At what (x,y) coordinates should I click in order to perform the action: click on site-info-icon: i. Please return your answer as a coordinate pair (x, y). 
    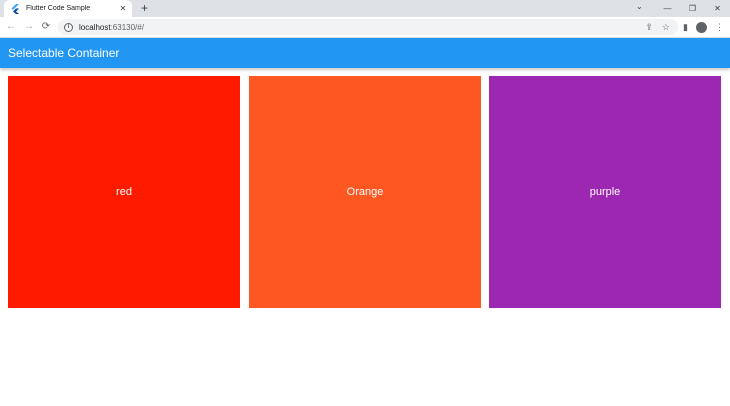
    Looking at the image, I should click on (68, 27).